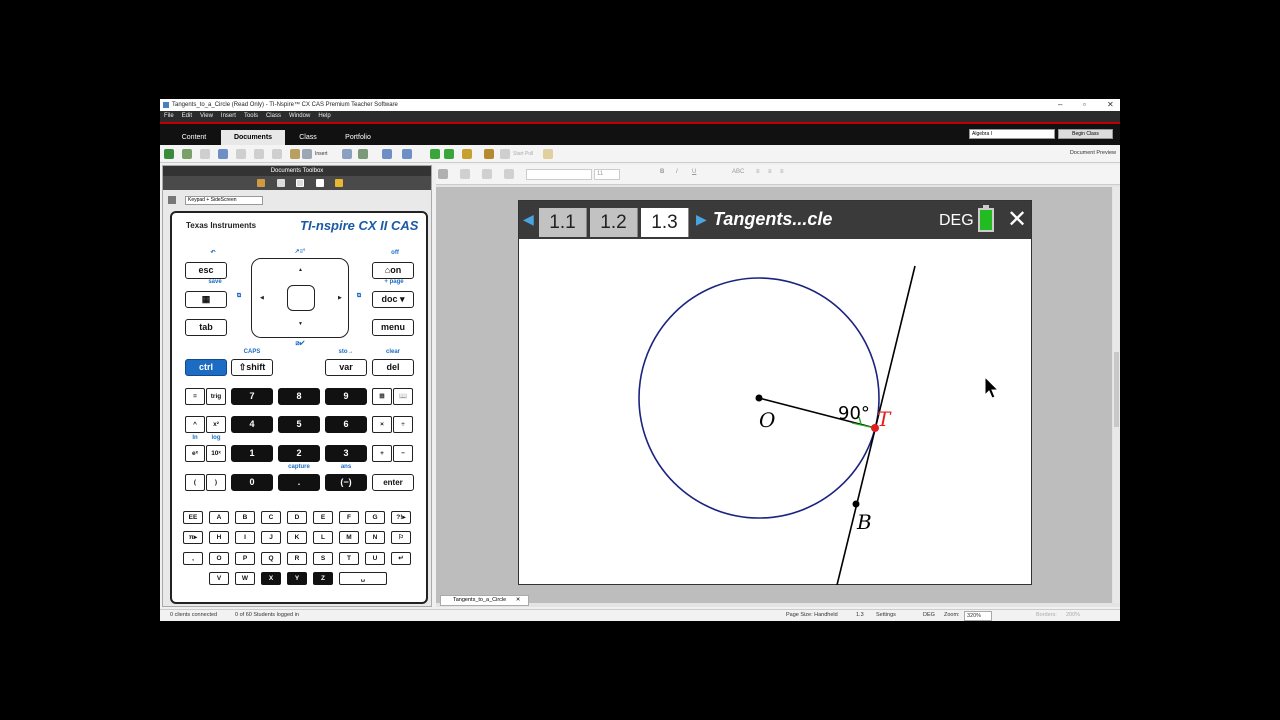 This screenshot has width=1280, height=720. Describe the element at coordinates (518, 600) in the screenshot. I see `close-tab-icon: ✕` at that location.